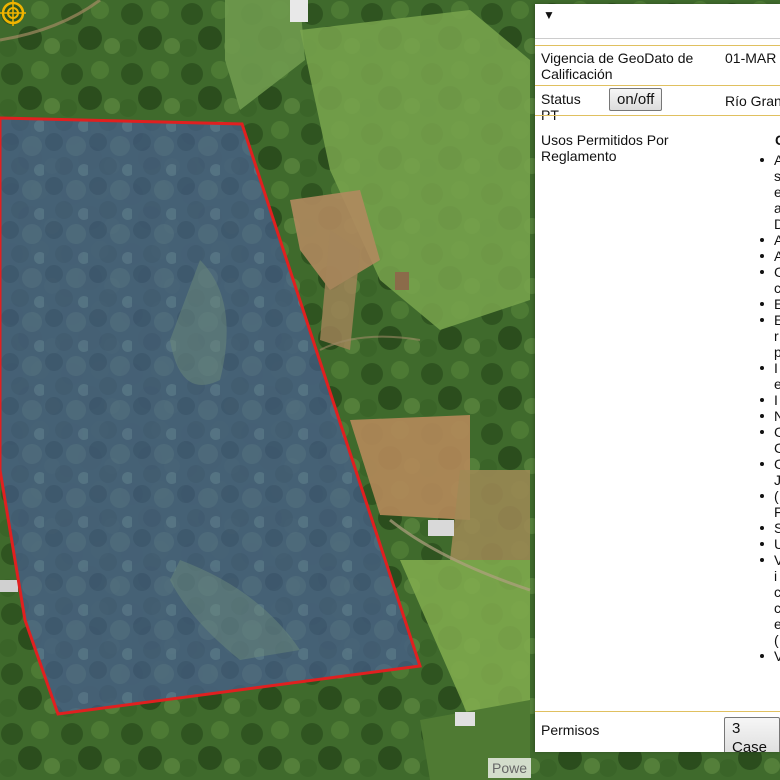 The height and width of the screenshot is (780, 780). I want to click on usos-item-text: U, so click(777, 544).